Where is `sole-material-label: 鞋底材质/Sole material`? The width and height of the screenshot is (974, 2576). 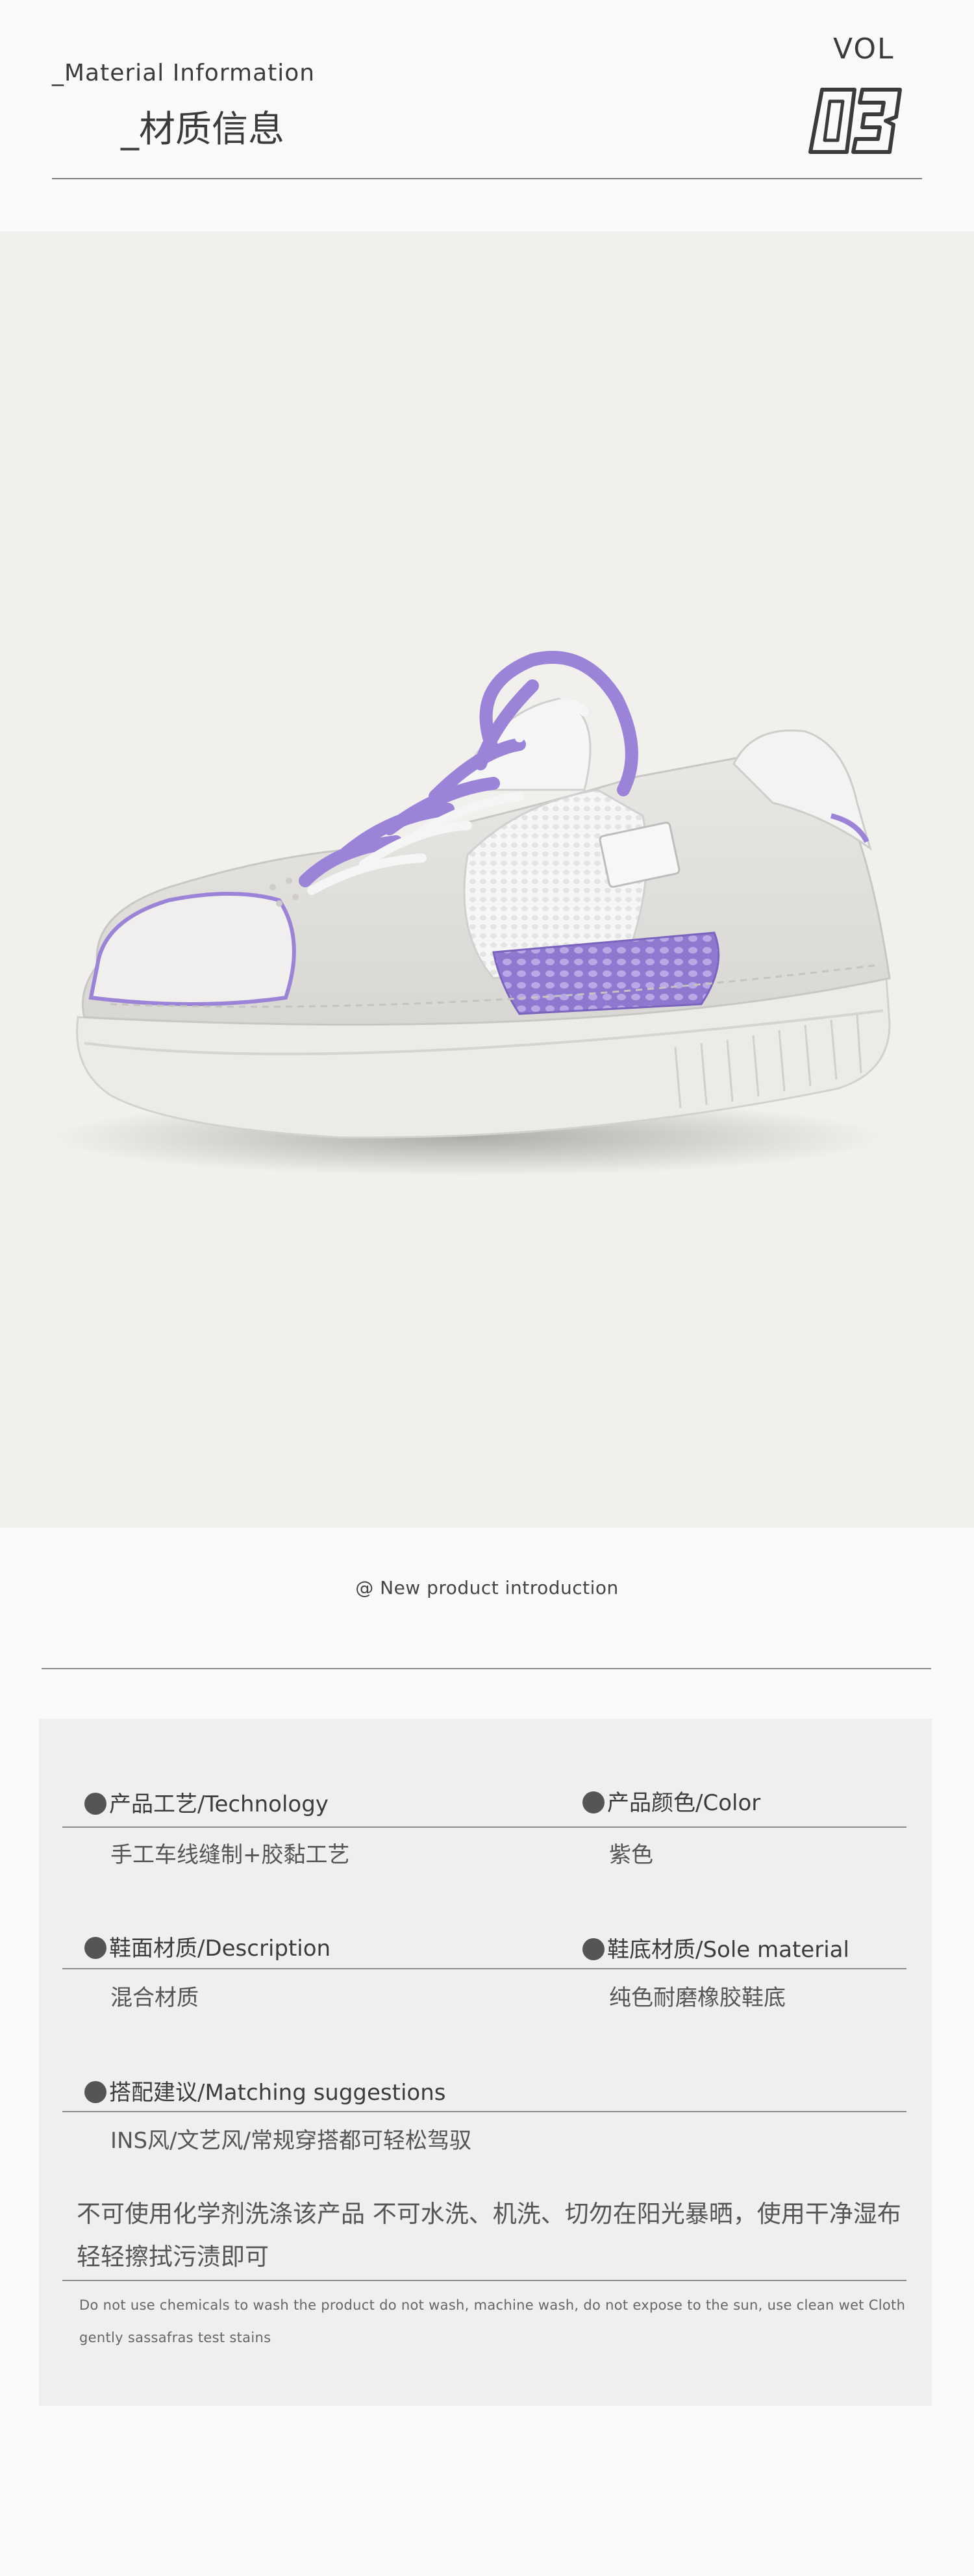
sole-material-label: 鞋底材质/Sole material is located at coordinates (715, 1948).